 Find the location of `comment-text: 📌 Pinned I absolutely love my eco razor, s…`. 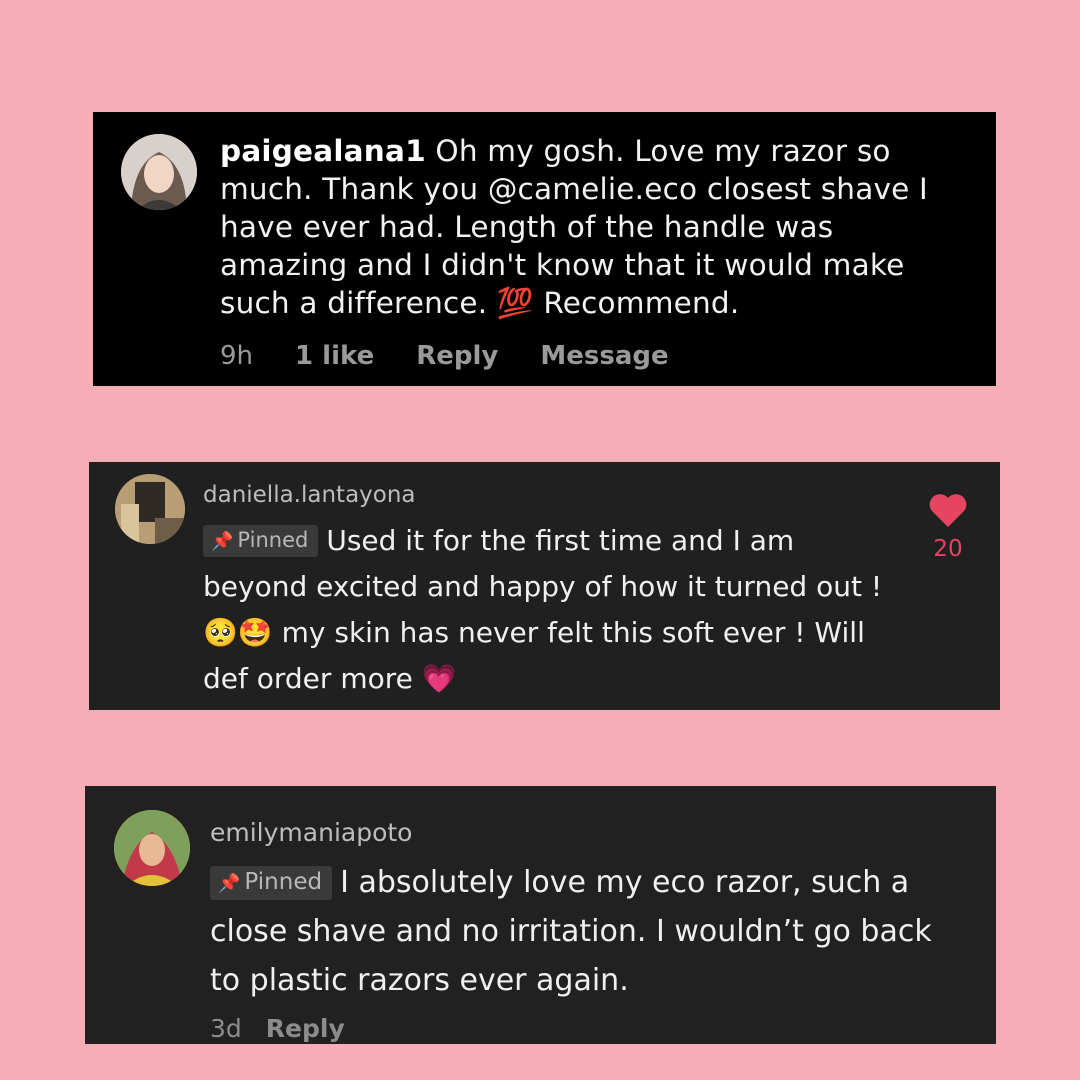

comment-text: 📌 Pinned I absolutely love my eco razor, s… is located at coordinates (580, 931).